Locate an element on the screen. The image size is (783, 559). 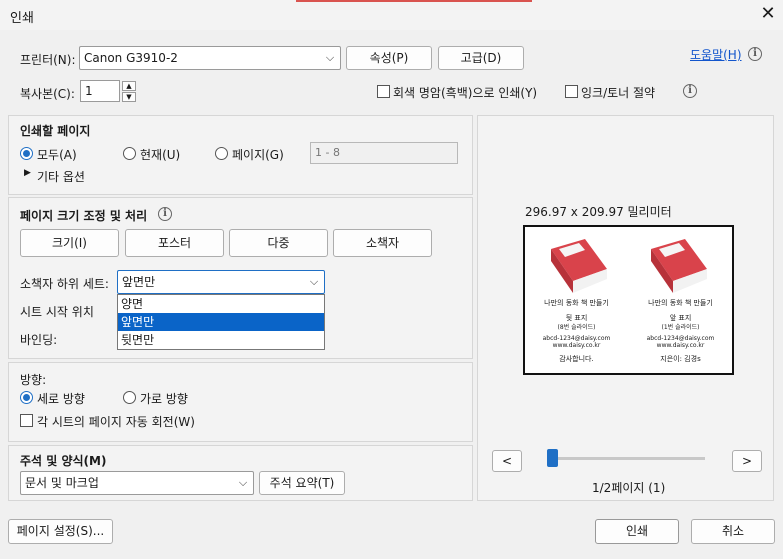
pages-all-label: 모두(A) is located at coordinates (57, 155).